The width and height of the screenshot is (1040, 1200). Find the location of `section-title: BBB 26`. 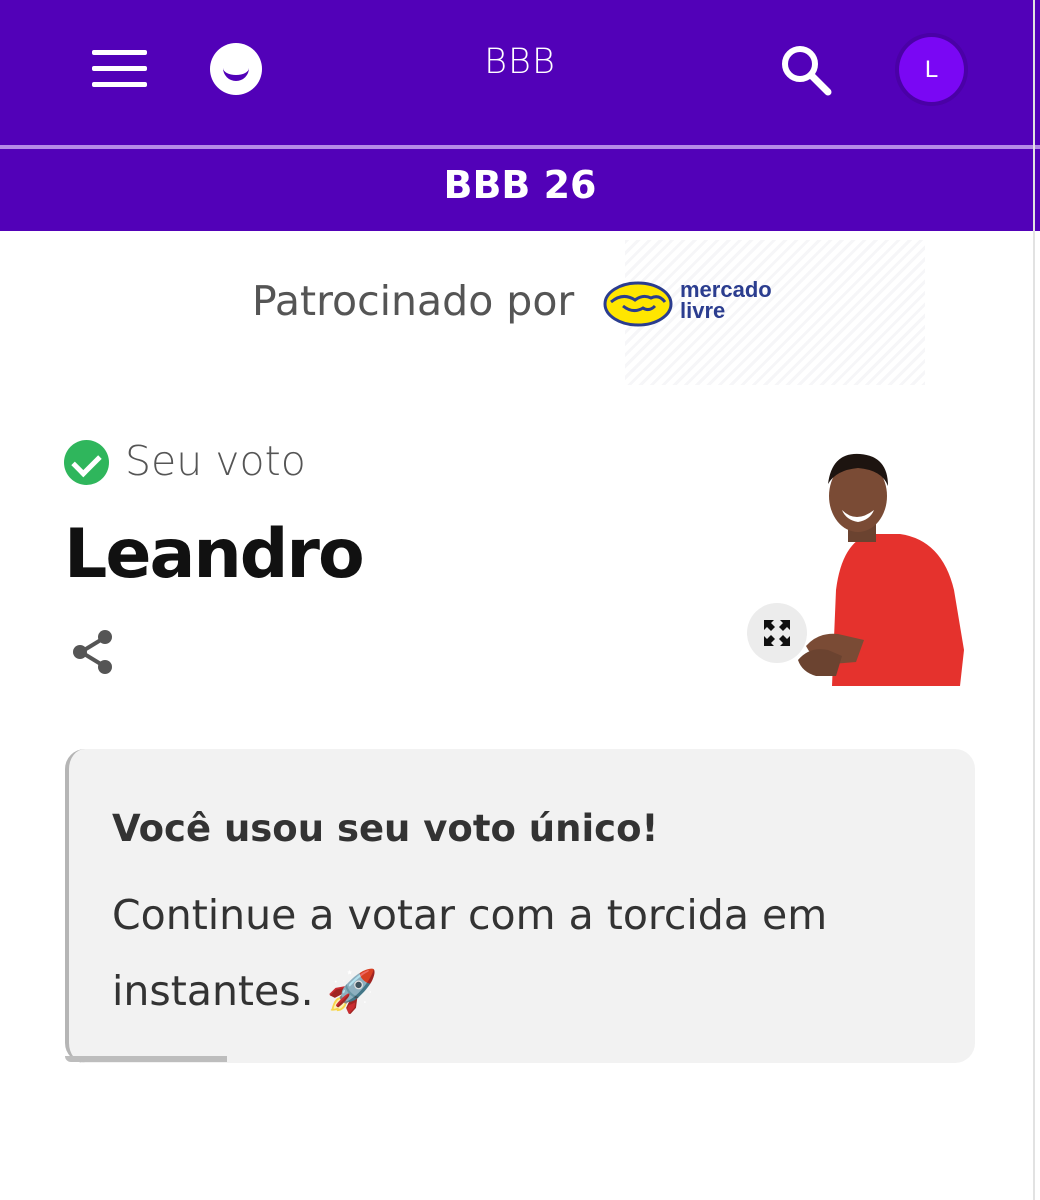

section-title: BBB 26 is located at coordinates (520, 185).